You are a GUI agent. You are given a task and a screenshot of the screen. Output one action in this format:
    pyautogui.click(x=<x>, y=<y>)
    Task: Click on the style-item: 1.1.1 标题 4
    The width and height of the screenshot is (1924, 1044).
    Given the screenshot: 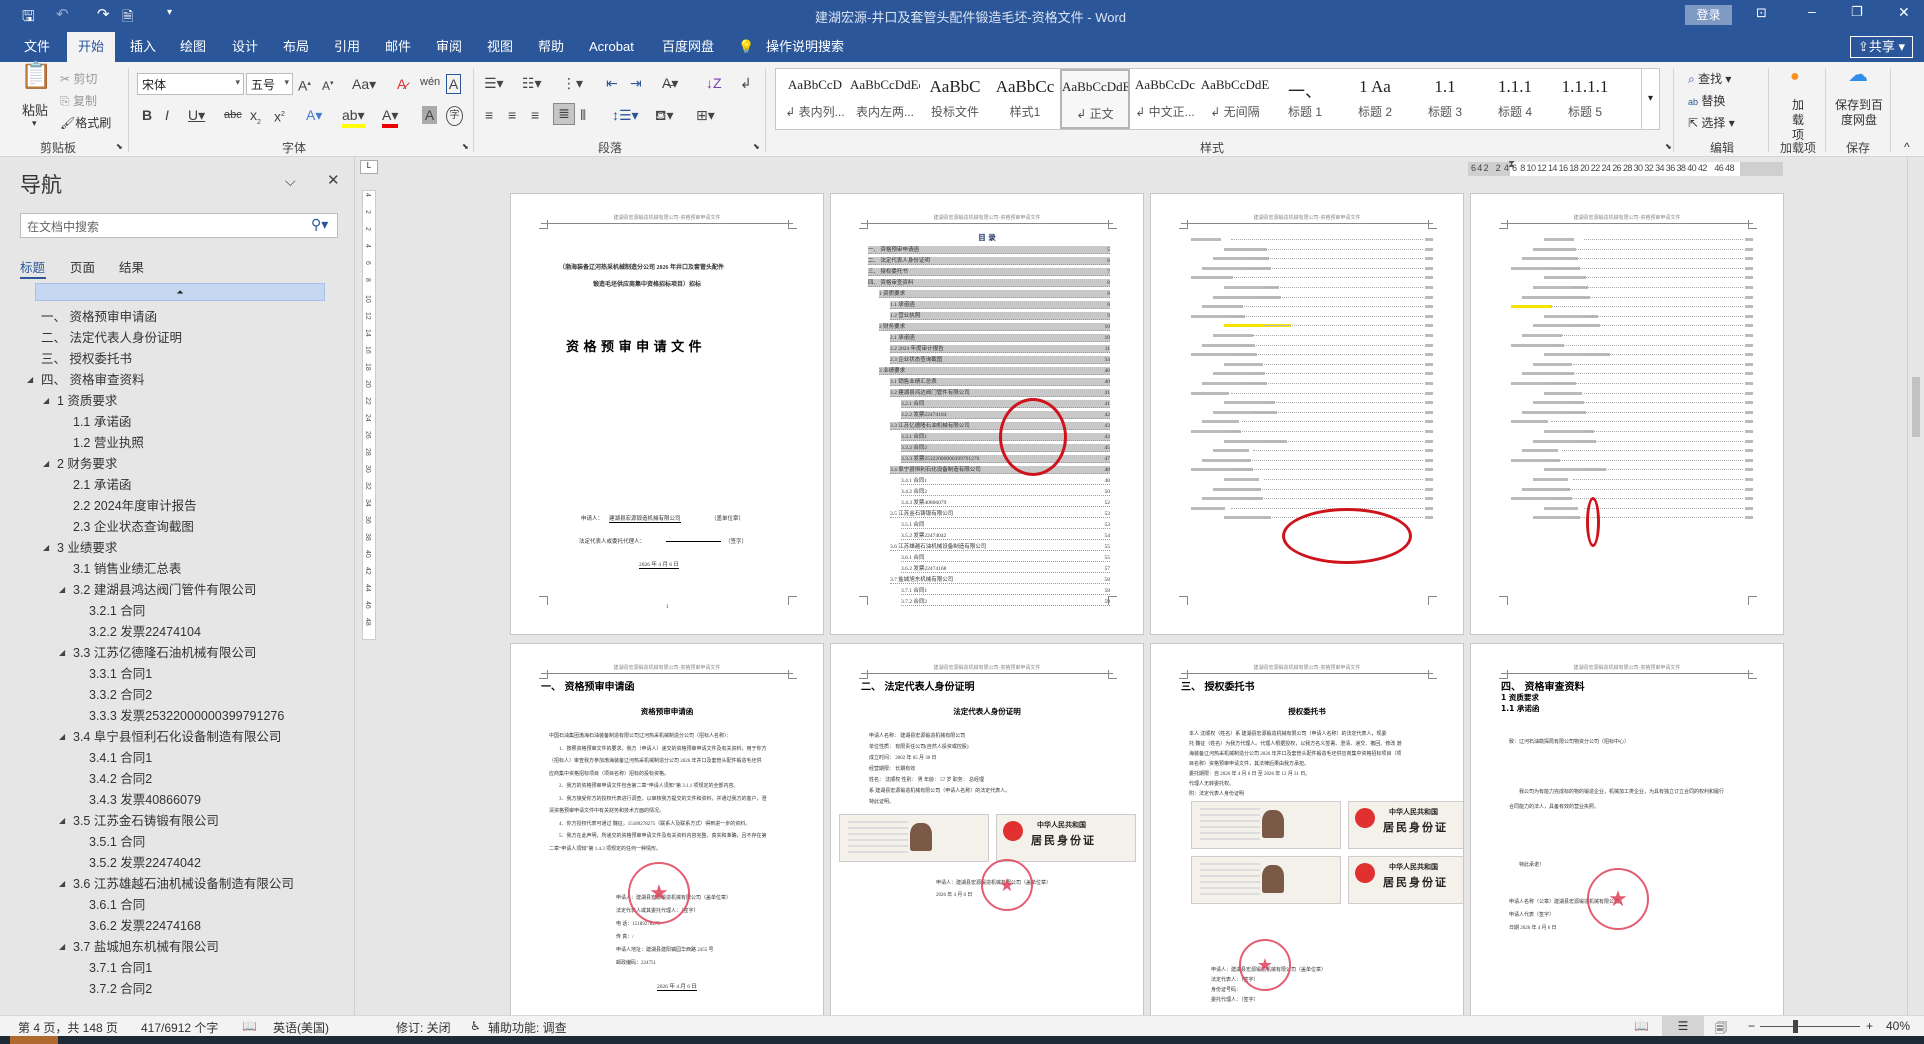 What is the action you would take?
    pyautogui.click(x=1515, y=99)
    